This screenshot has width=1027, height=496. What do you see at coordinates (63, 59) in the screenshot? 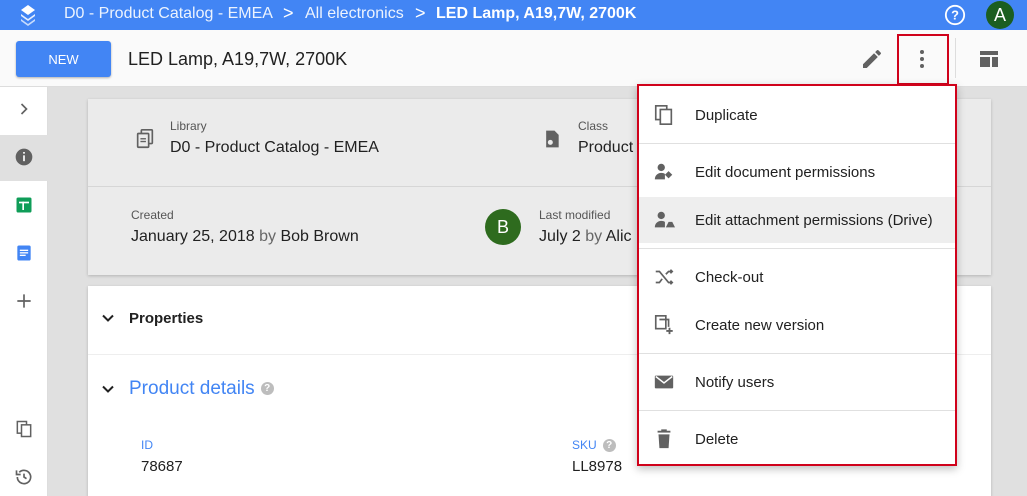
I see `new-button: NEW` at bounding box center [63, 59].